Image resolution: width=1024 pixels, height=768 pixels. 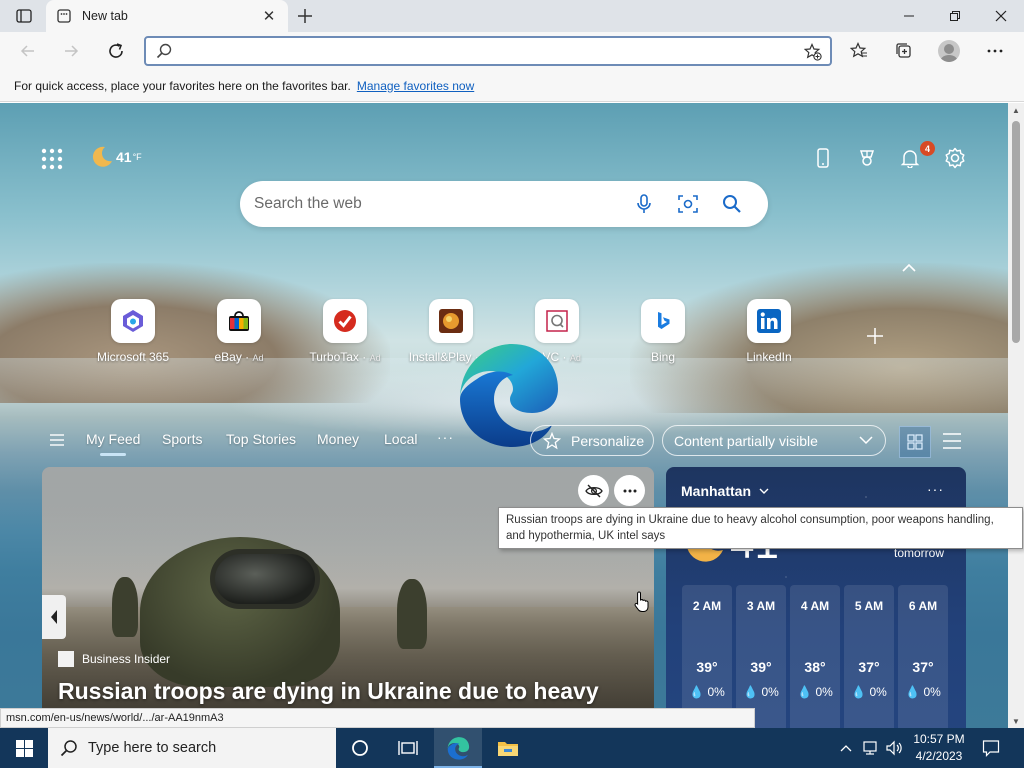 I want to click on collections-button, so click(x=904, y=51).